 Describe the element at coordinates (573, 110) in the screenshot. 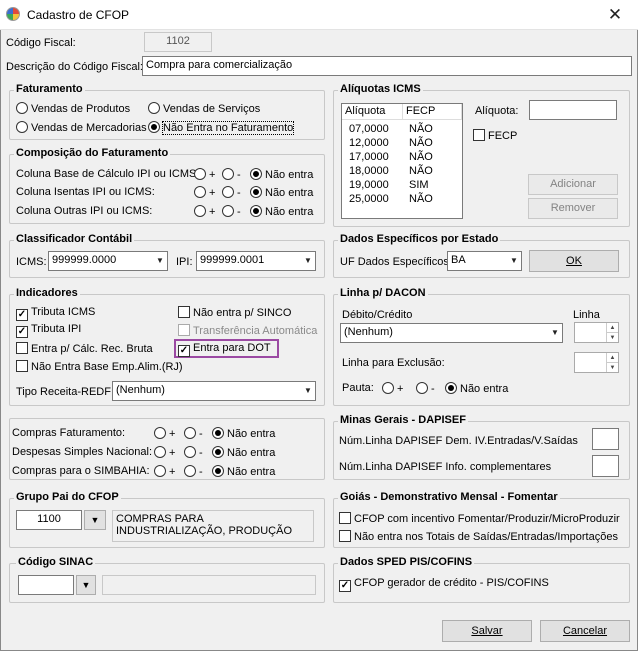

I see `aliquota-field` at that location.